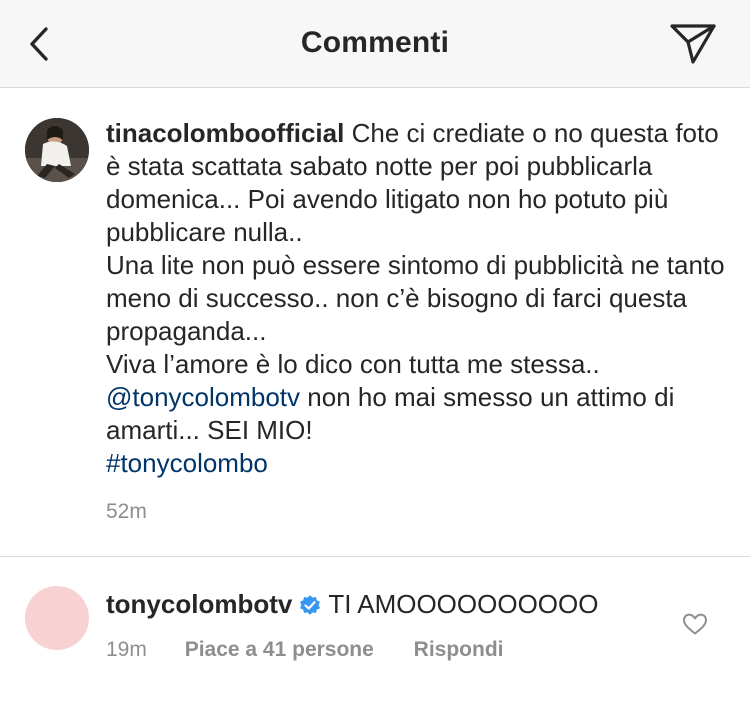  What do you see at coordinates (463, 604) in the screenshot?
I see `reply-body: TI AMOOOOOOOOOO` at bounding box center [463, 604].